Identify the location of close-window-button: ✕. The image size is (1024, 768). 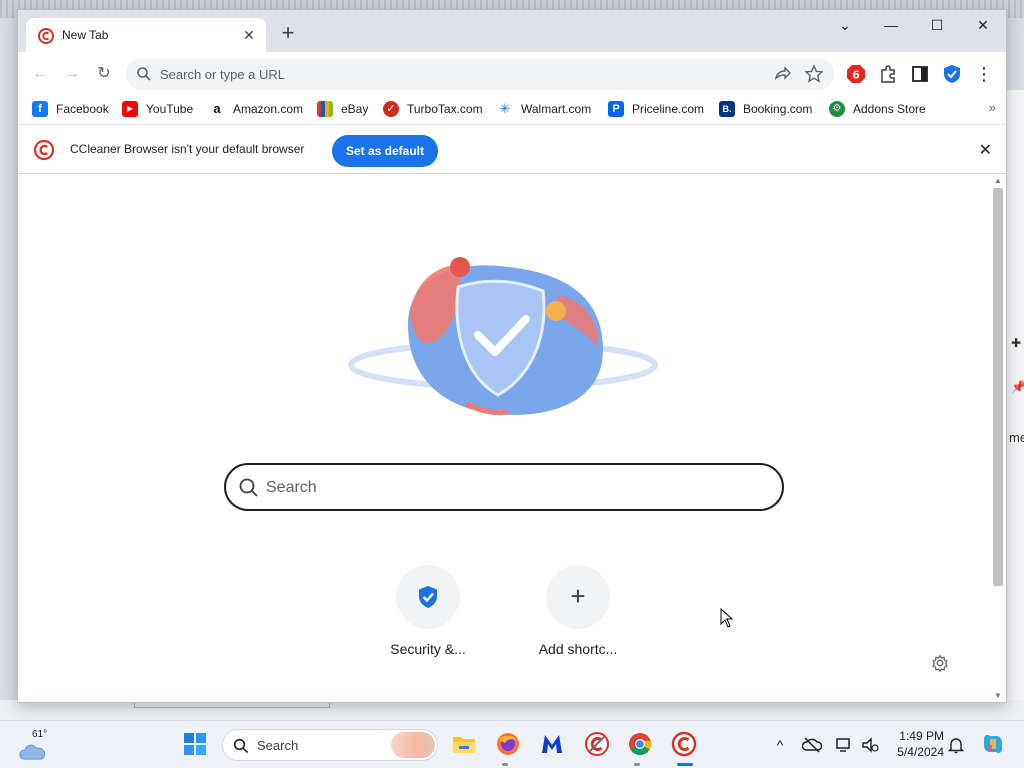
(983, 25).